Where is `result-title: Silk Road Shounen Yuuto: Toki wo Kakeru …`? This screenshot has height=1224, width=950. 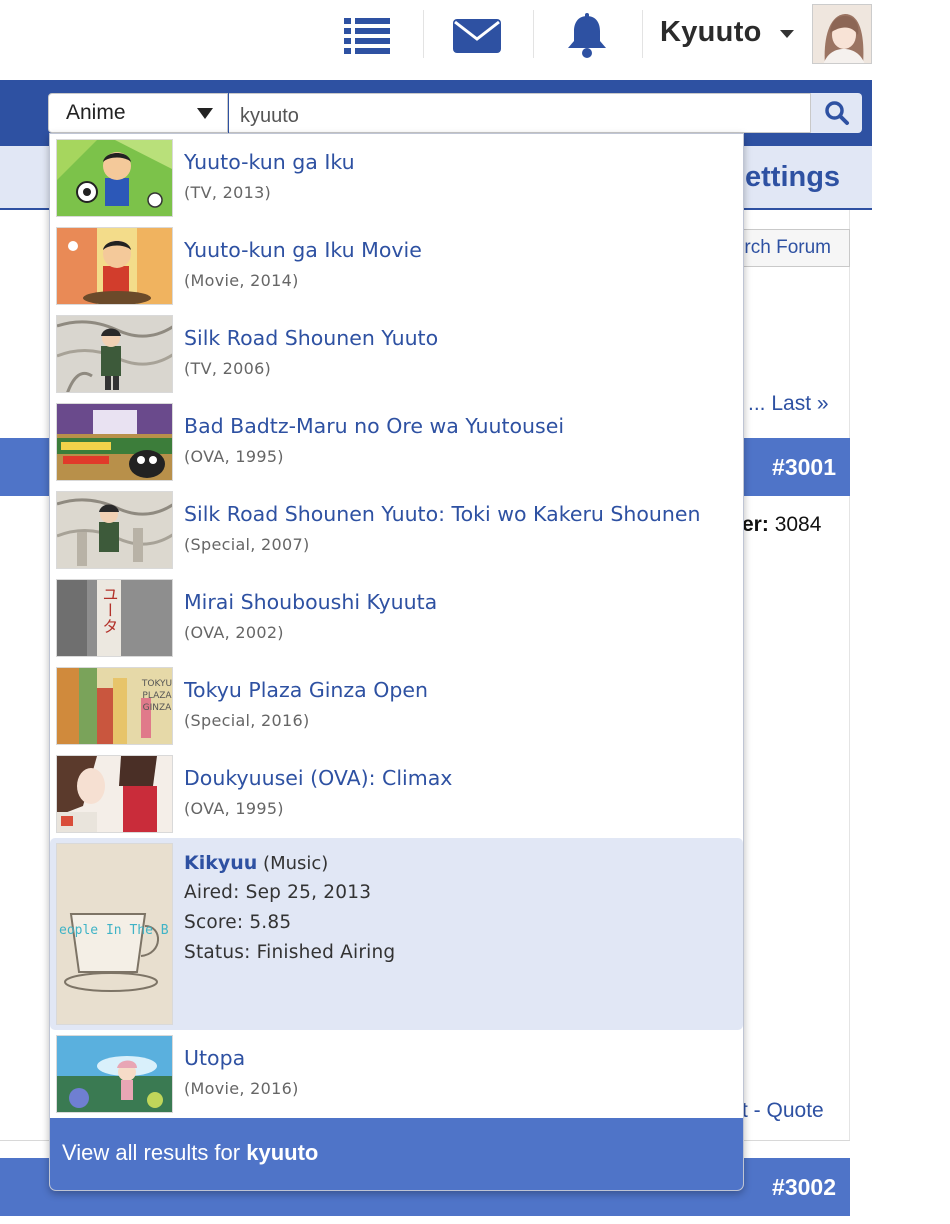
result-title: Silk Road Shounen Yuuto: Toki wo Kakeru … is located at coordinates (442, 514).